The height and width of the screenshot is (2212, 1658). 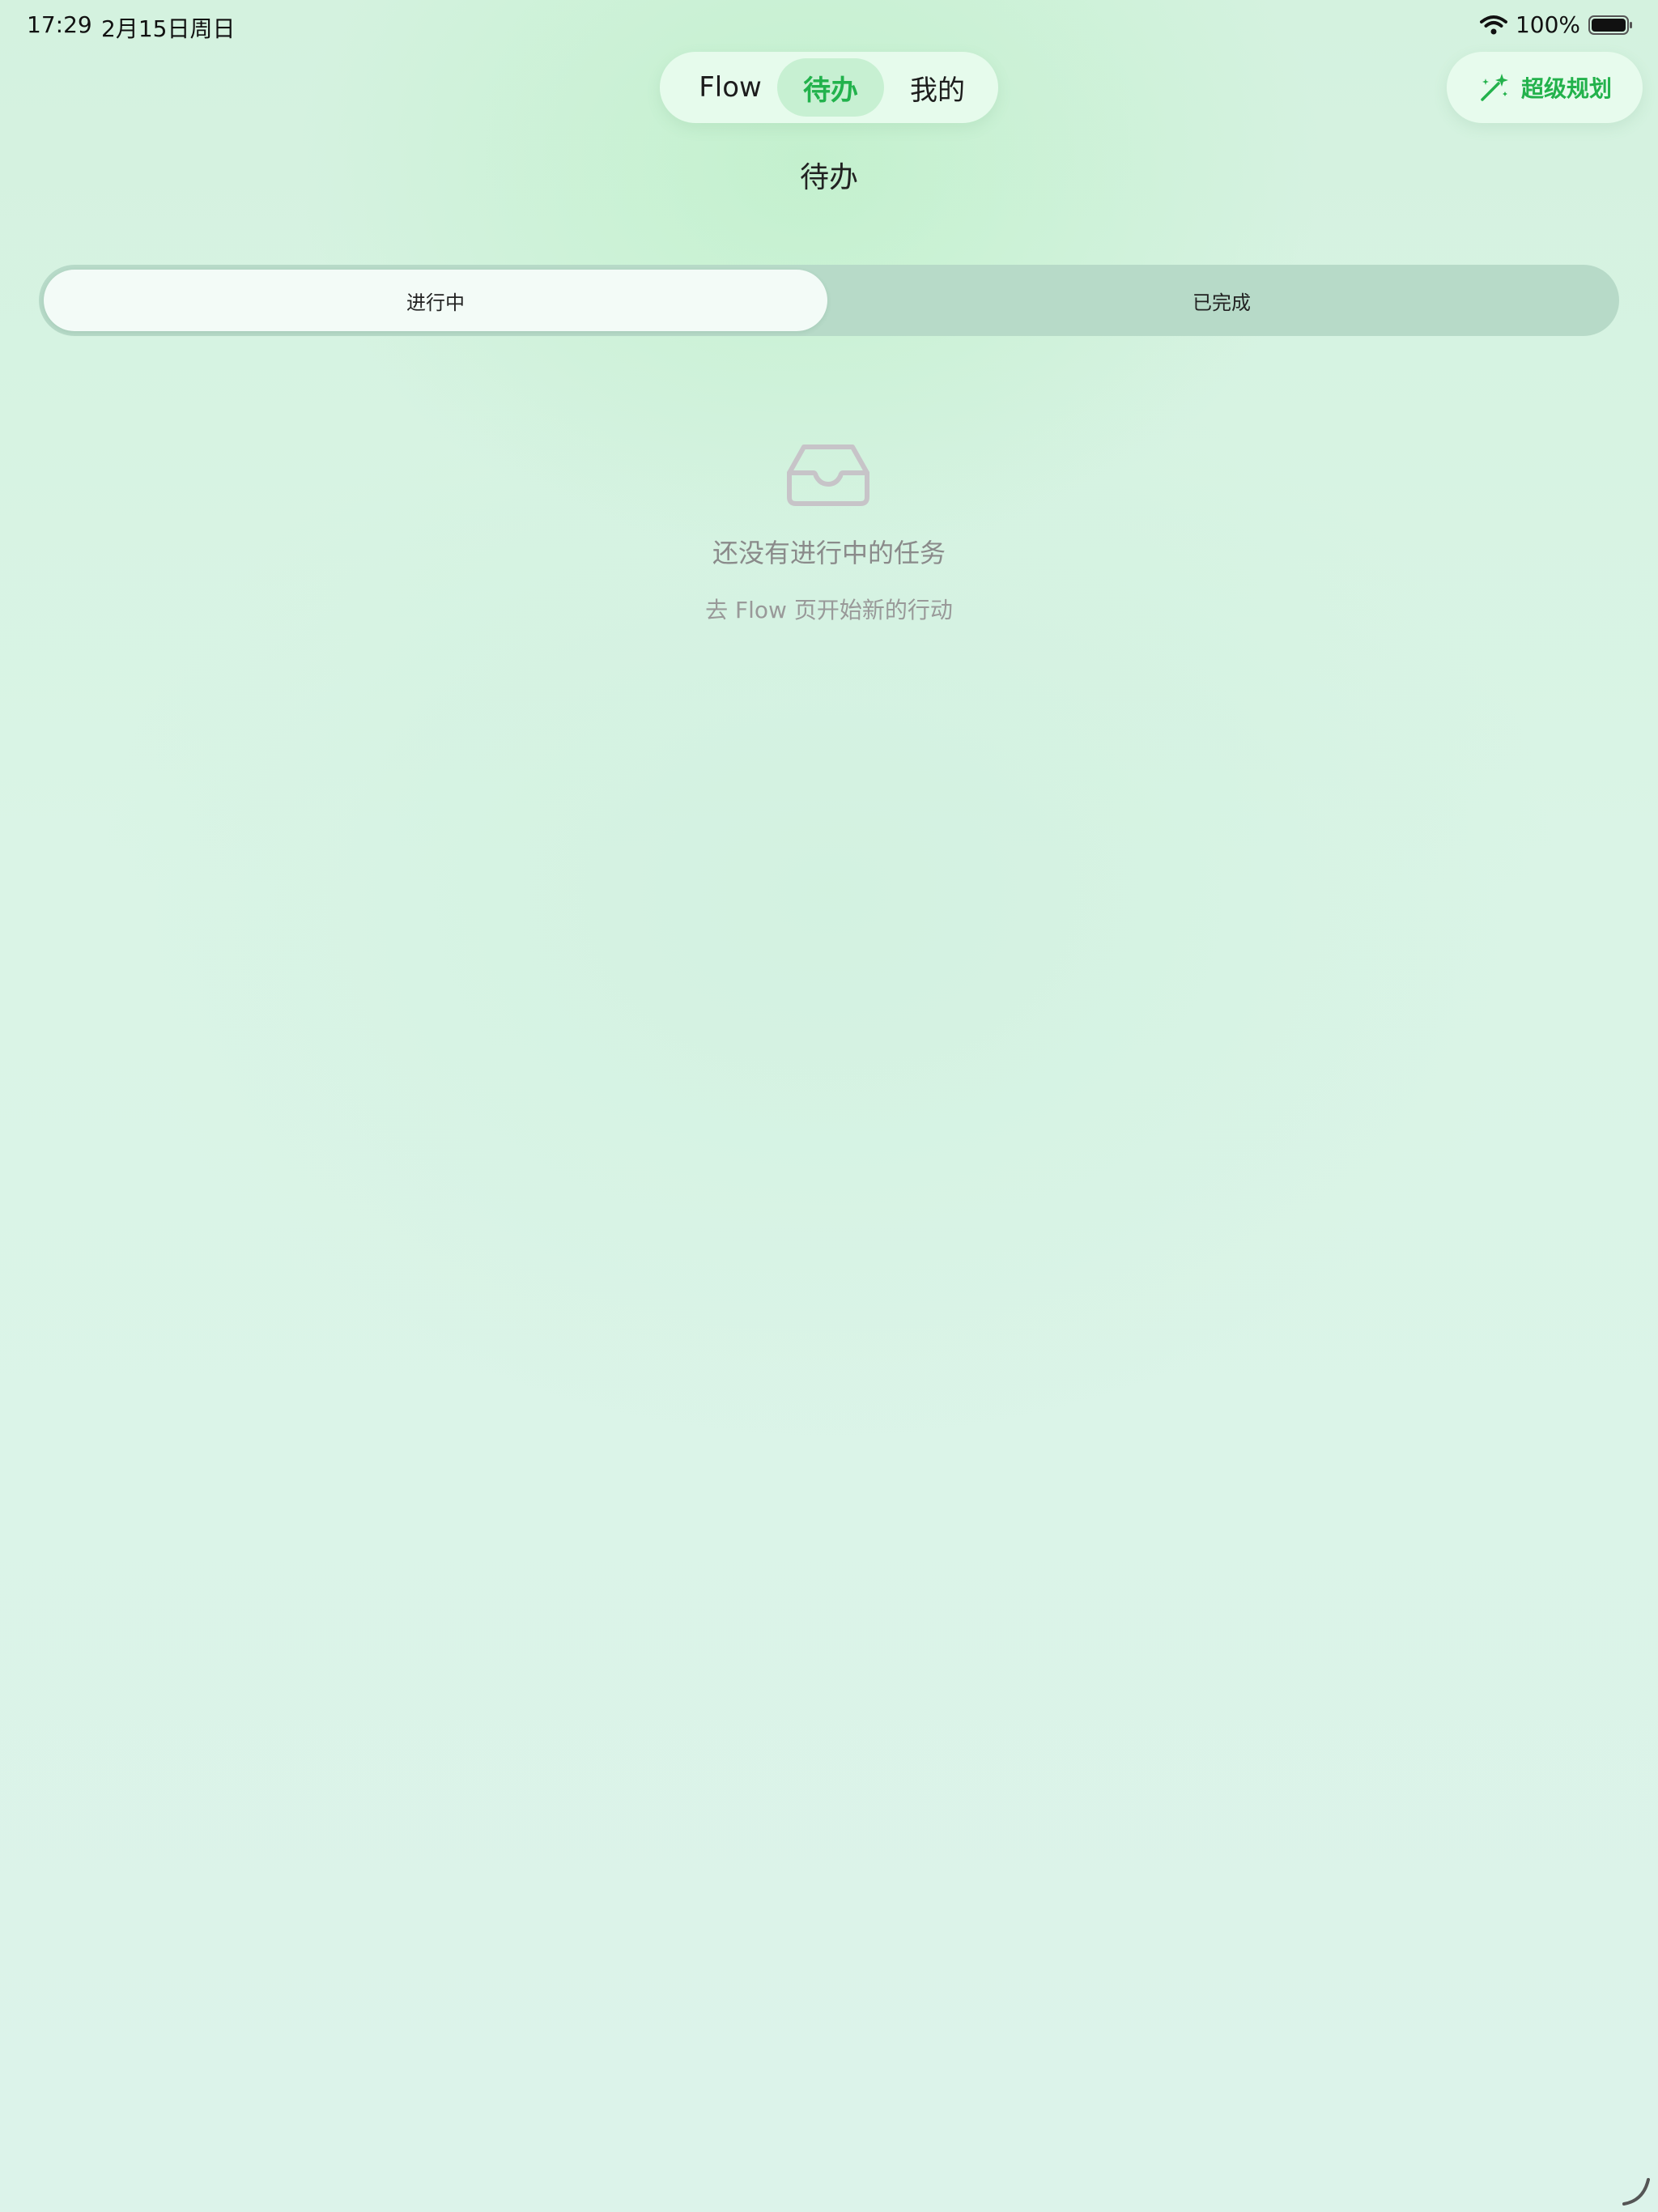 I want to click on tab-todo: 待办, so click(x=830, y=87).